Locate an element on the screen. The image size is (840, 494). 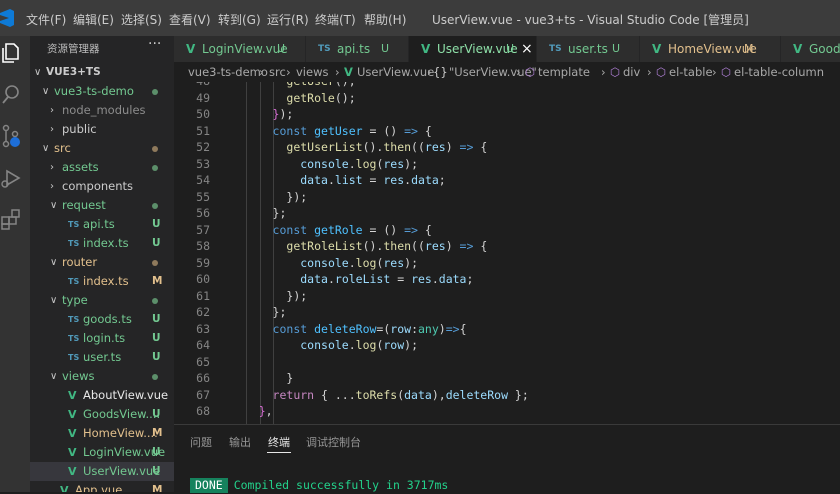
code-token: }; is located at coordinates (279, 213).